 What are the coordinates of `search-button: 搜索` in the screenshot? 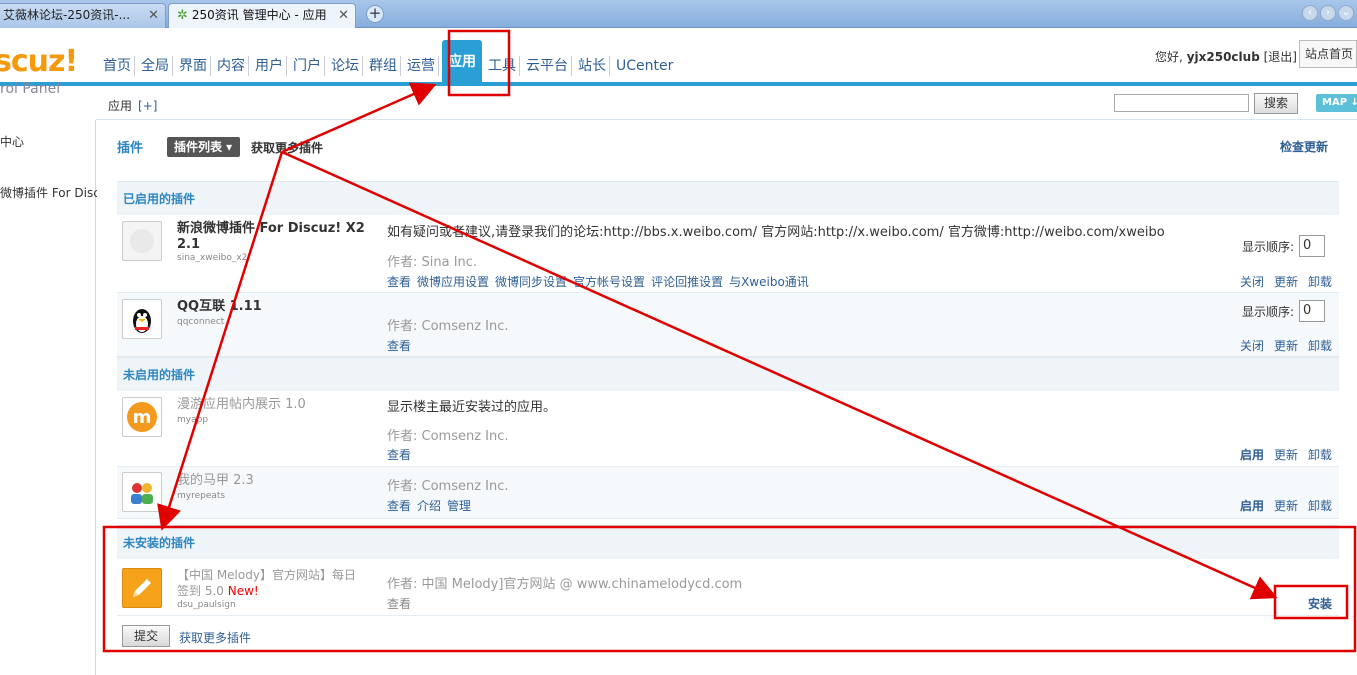 It's located at (1276, 103).